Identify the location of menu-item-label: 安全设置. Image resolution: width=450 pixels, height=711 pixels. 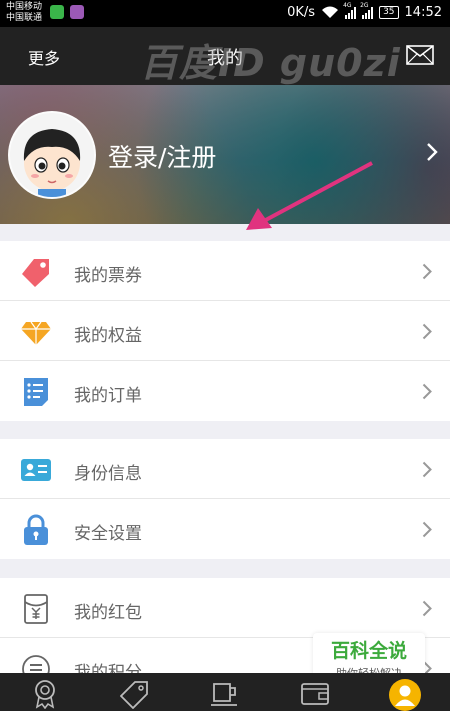
(108, 534).